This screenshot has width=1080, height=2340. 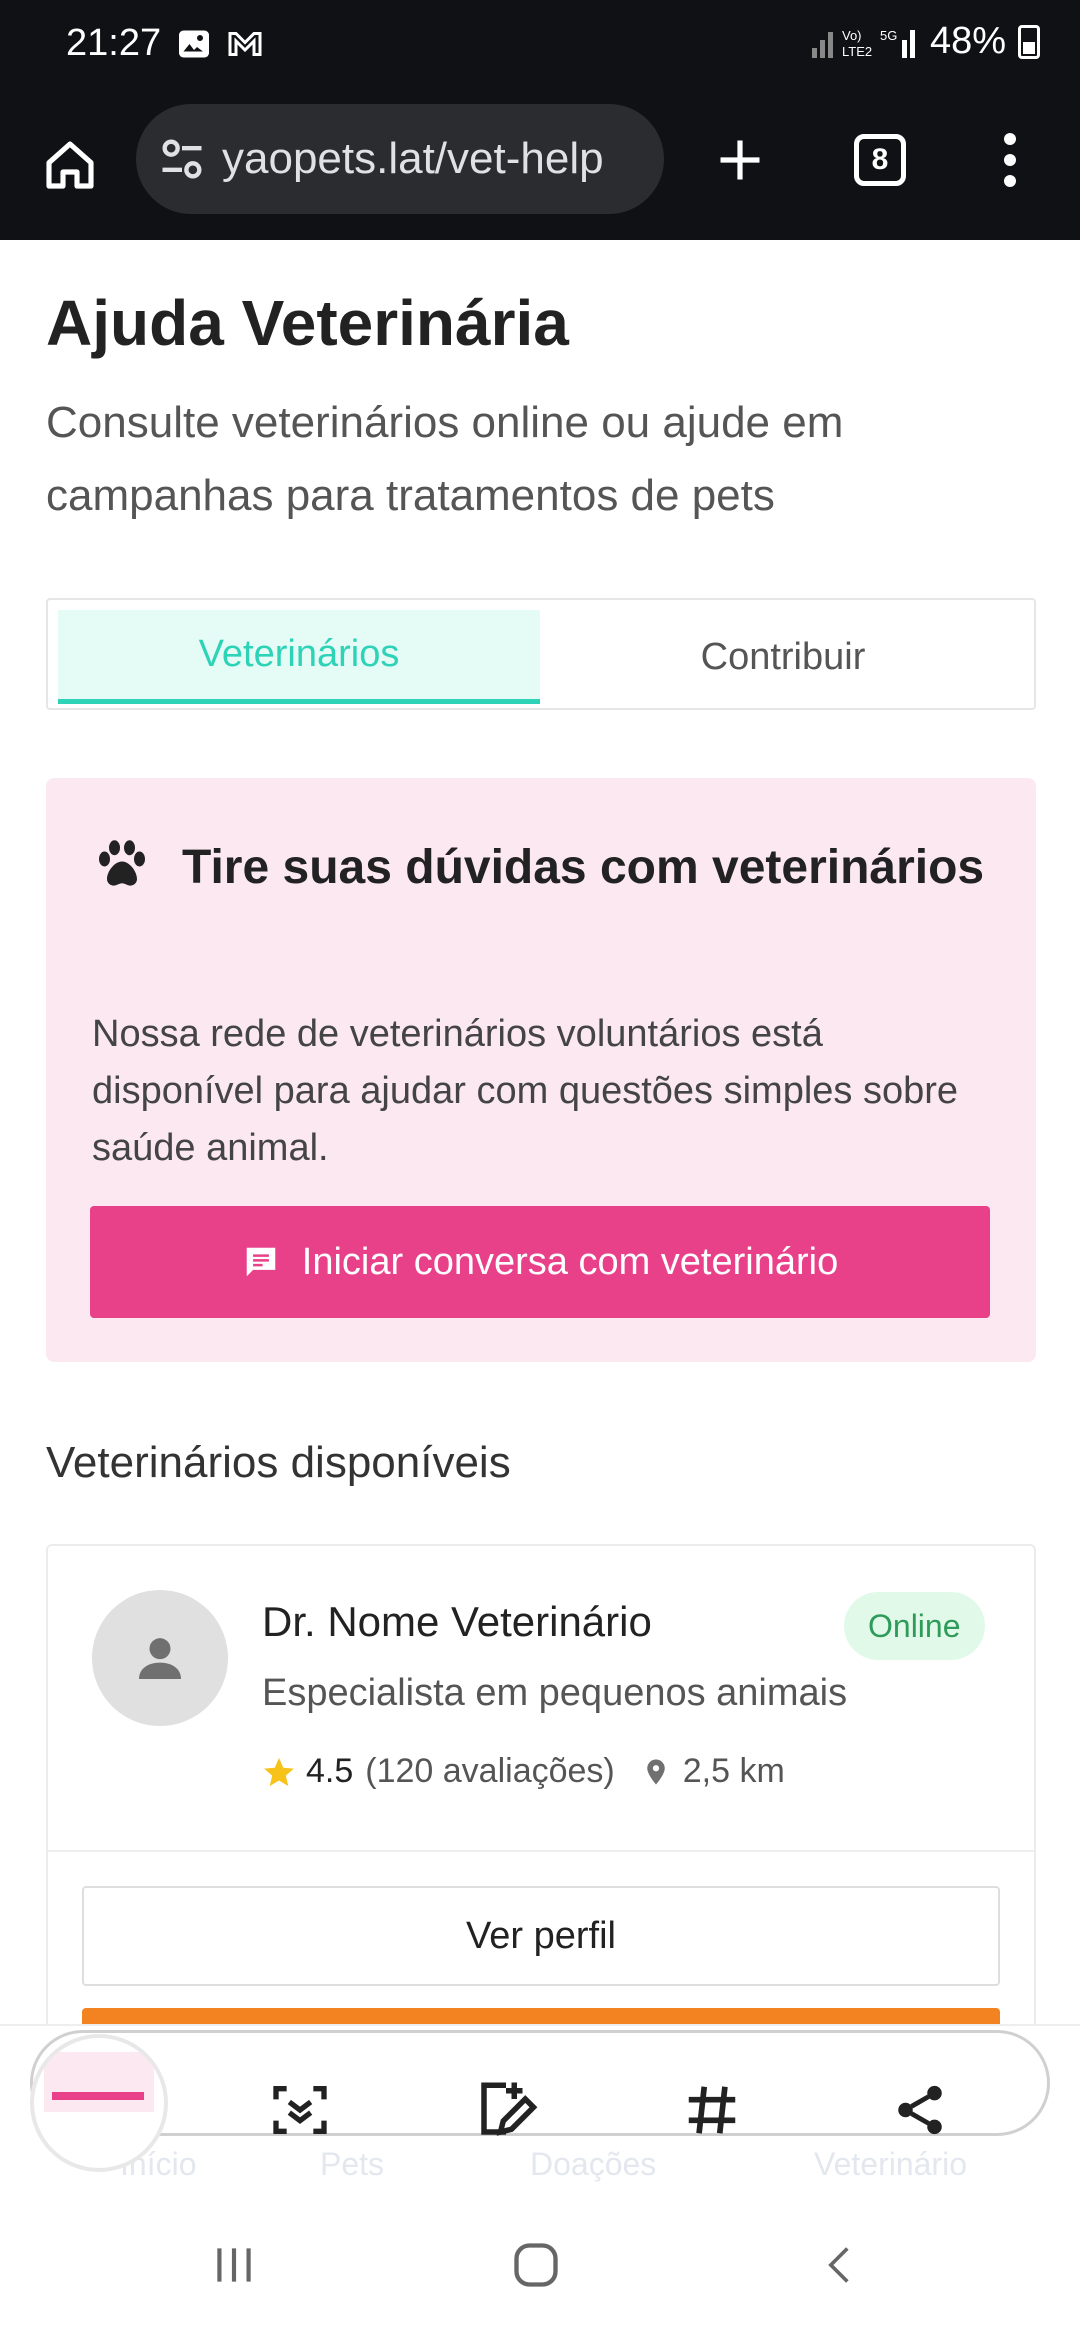 What do you see at coordinates (330, 1771) in the screenshot?
I see `vet-rating: 4.5` at bounding box center [330, 1771].